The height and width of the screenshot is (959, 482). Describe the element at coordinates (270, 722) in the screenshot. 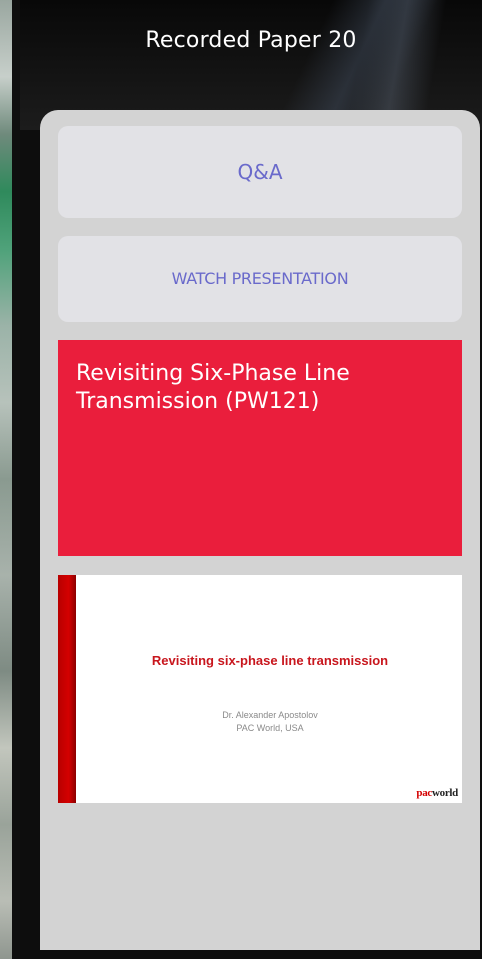

I see `slide-author-block: Dr. Alexander Apostolov PAC World, USA` at that location.